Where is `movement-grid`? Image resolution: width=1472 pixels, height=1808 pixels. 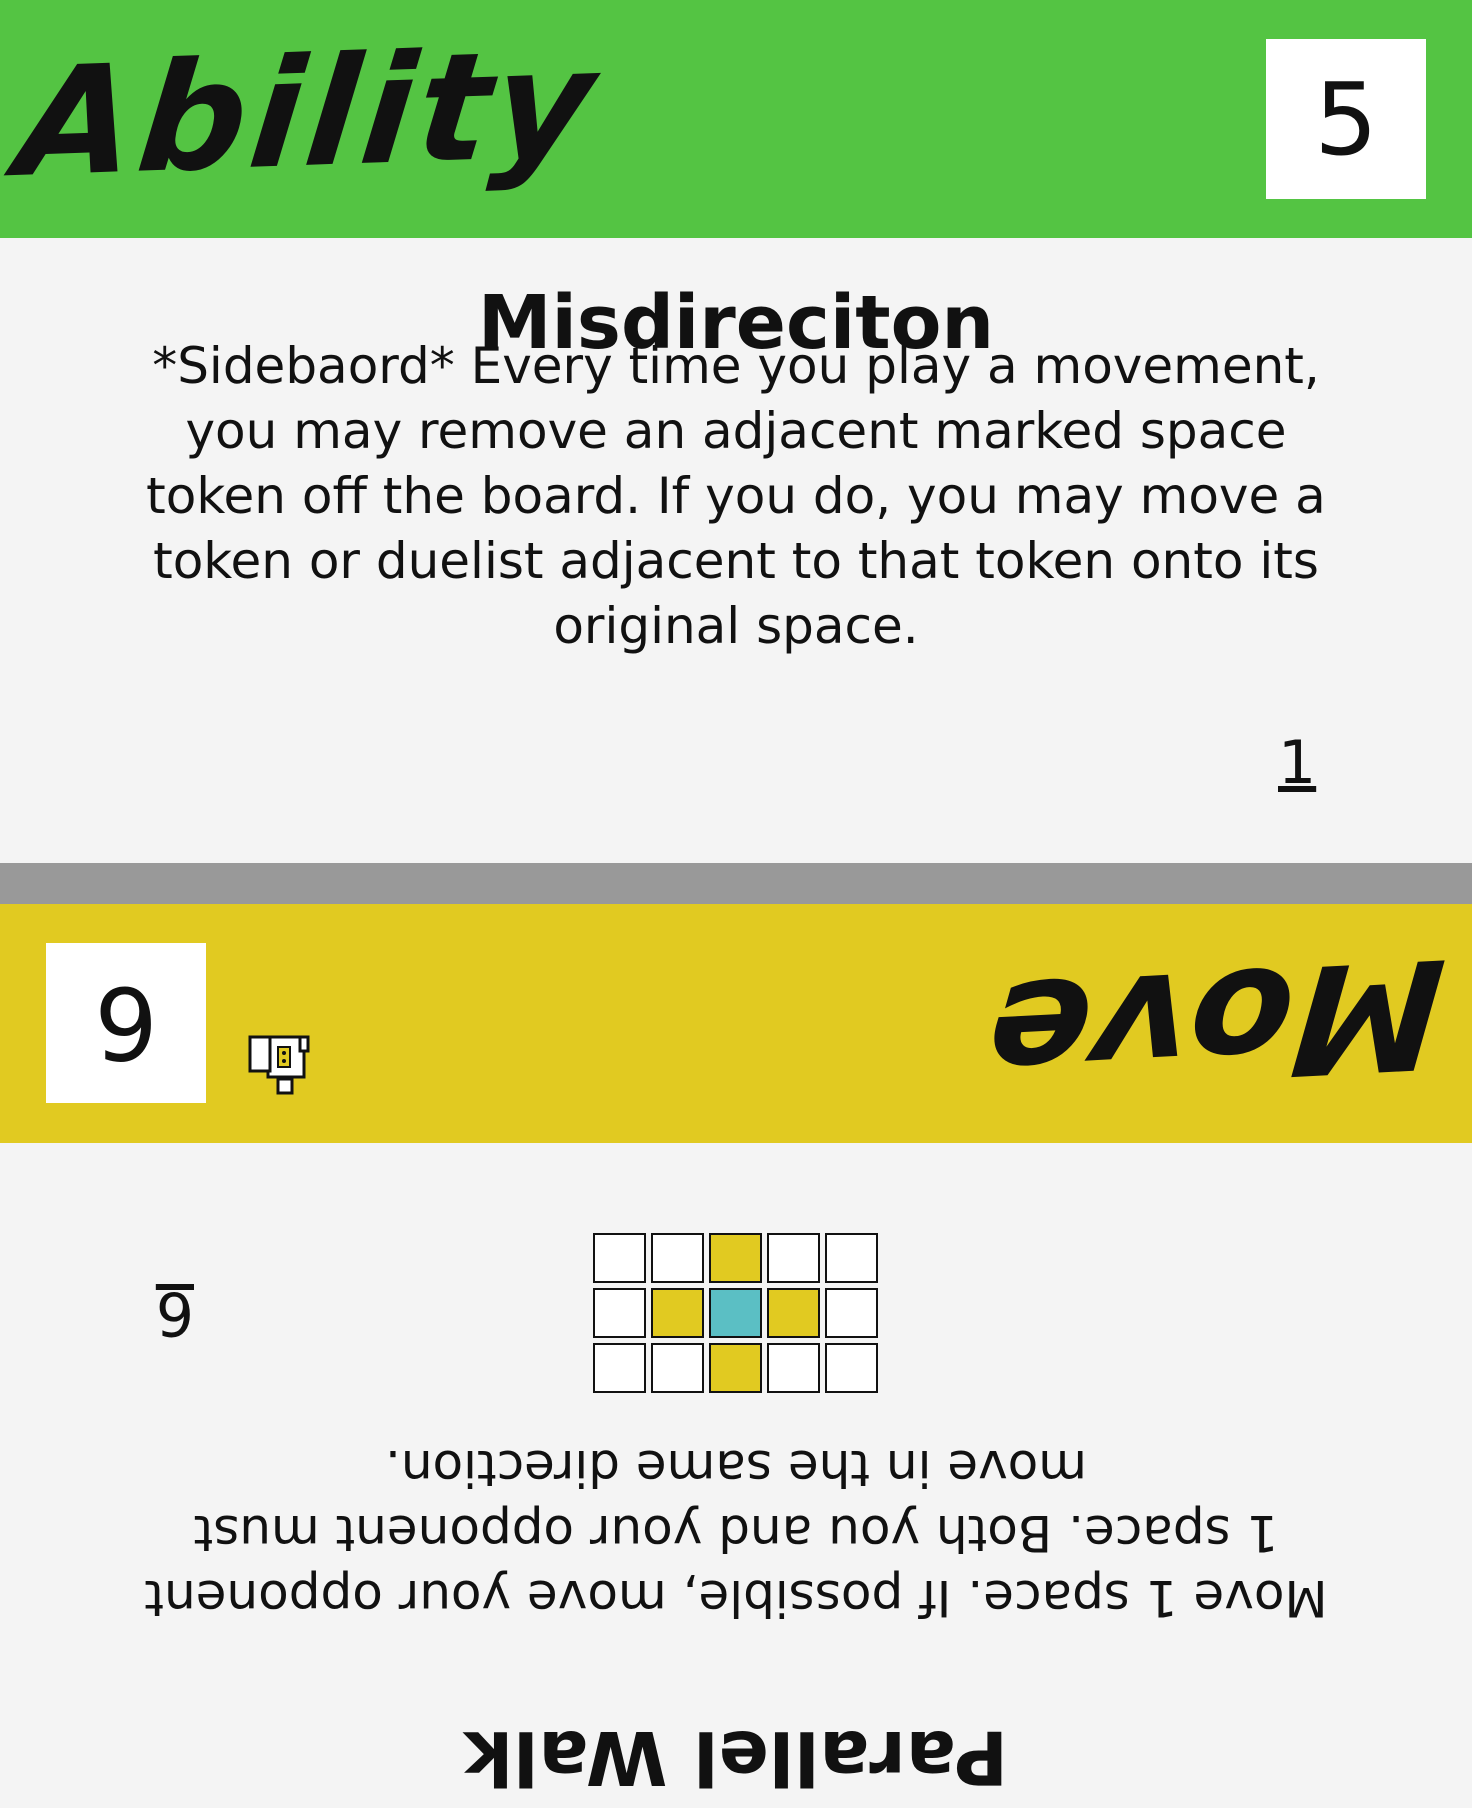 movement-grid is located at coordinates (735, 1313).